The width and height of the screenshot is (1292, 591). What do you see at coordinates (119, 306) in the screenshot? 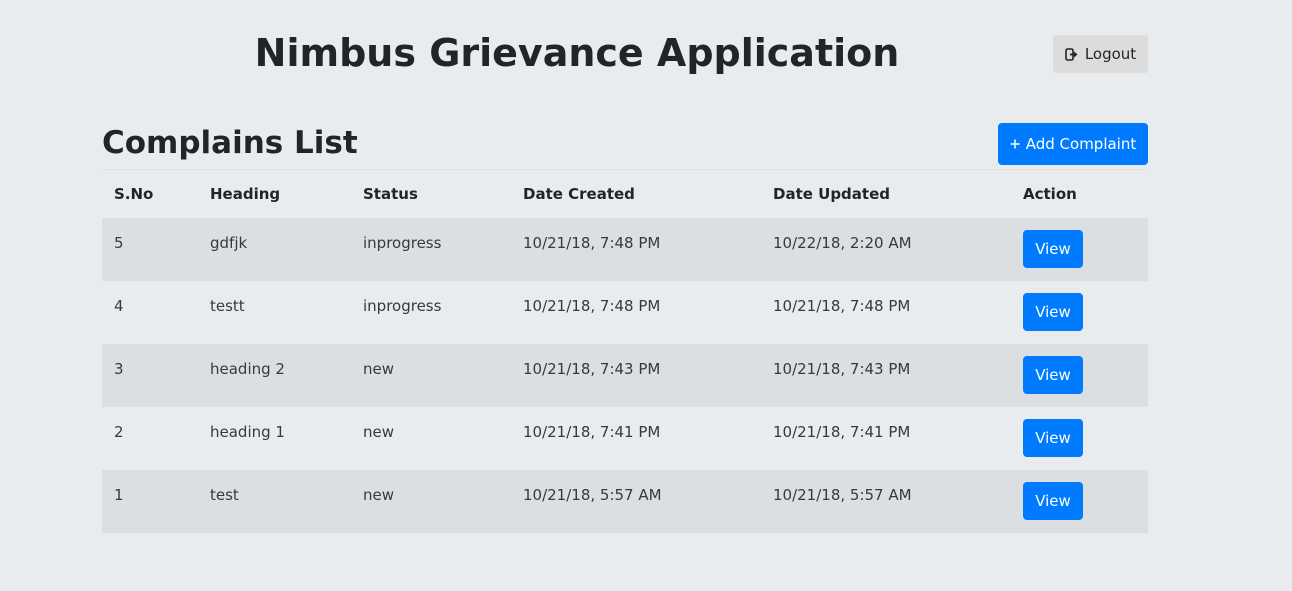
I see `cell-sno: 4` at bounding box center [119, 306].